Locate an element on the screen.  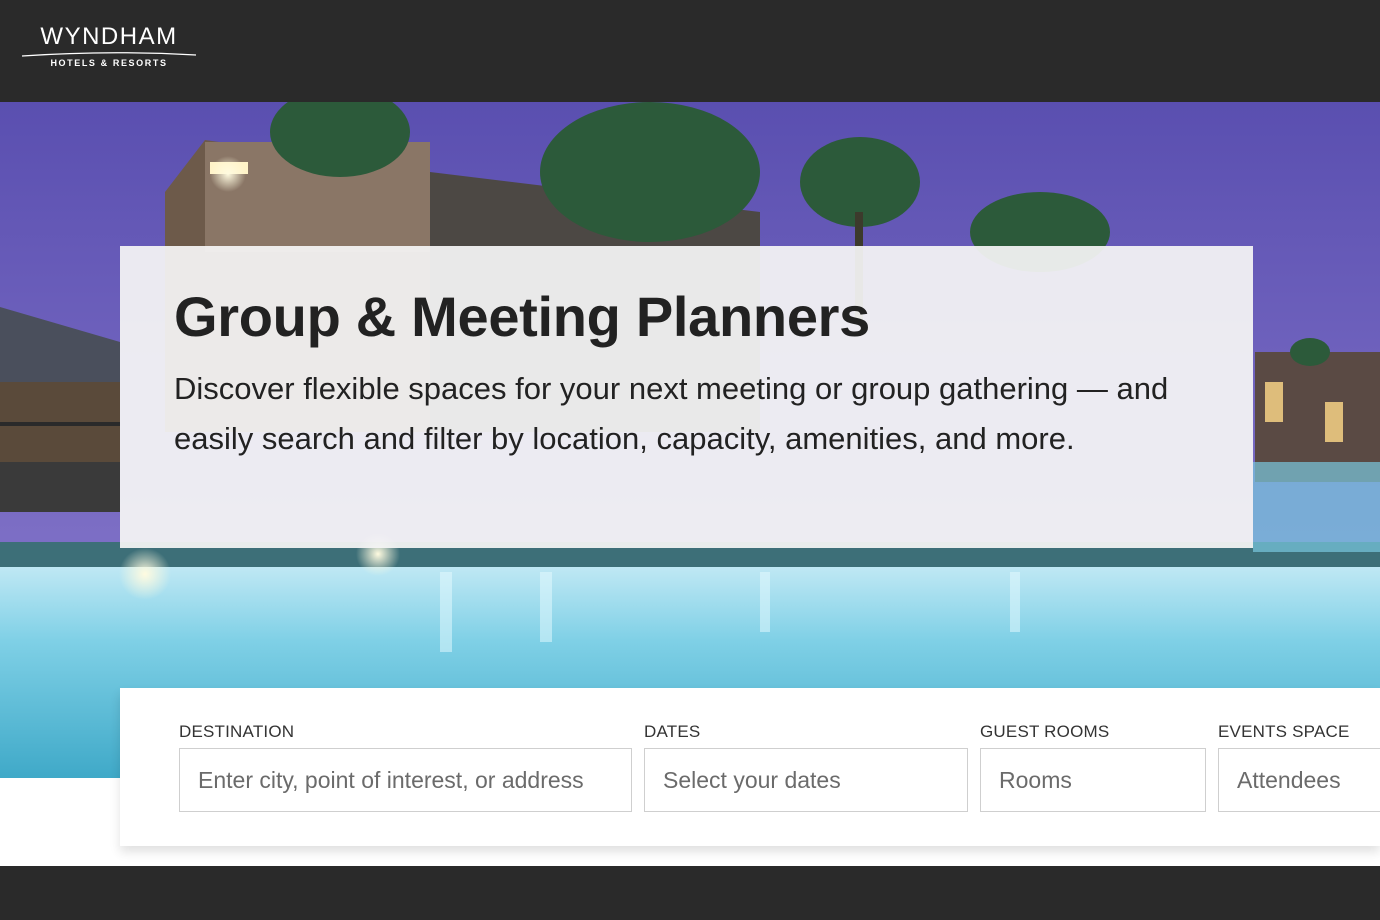
site-header: WYNDHAM HOTELS & RESORTS is located at coordinates (690, 51).